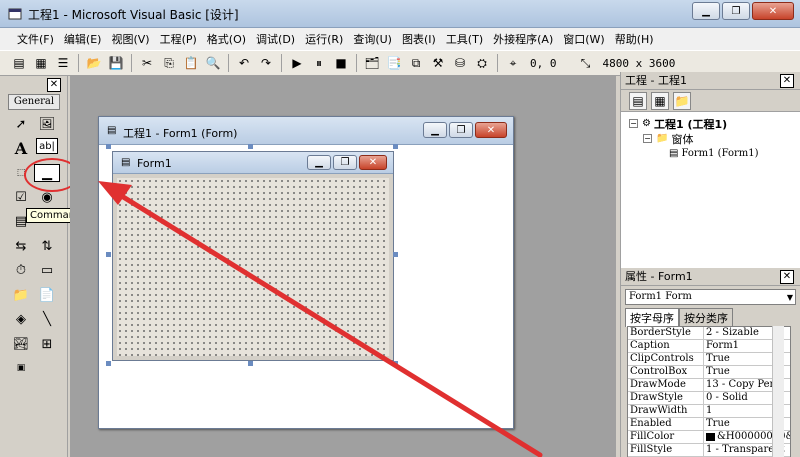 Image resolution: width=800 pixels, height=457 pixels. Describe the element at coordinates (709, 450) in the screenshot. I see `property-row: FillStyle 1 - Transparent` at that location.